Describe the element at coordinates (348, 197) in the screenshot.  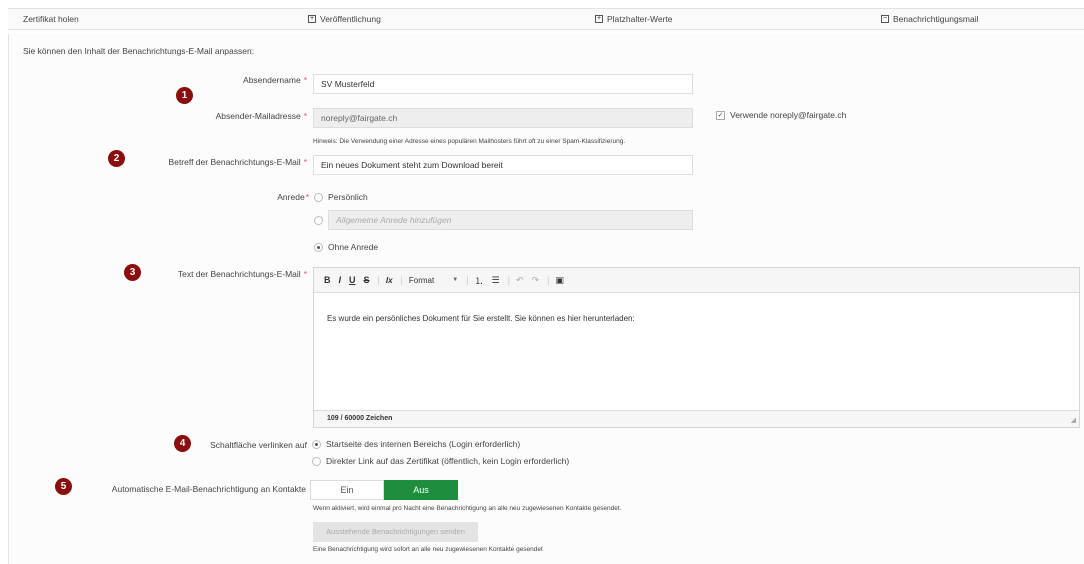
I see `salutation-personal-label: Persönlich` at that location.